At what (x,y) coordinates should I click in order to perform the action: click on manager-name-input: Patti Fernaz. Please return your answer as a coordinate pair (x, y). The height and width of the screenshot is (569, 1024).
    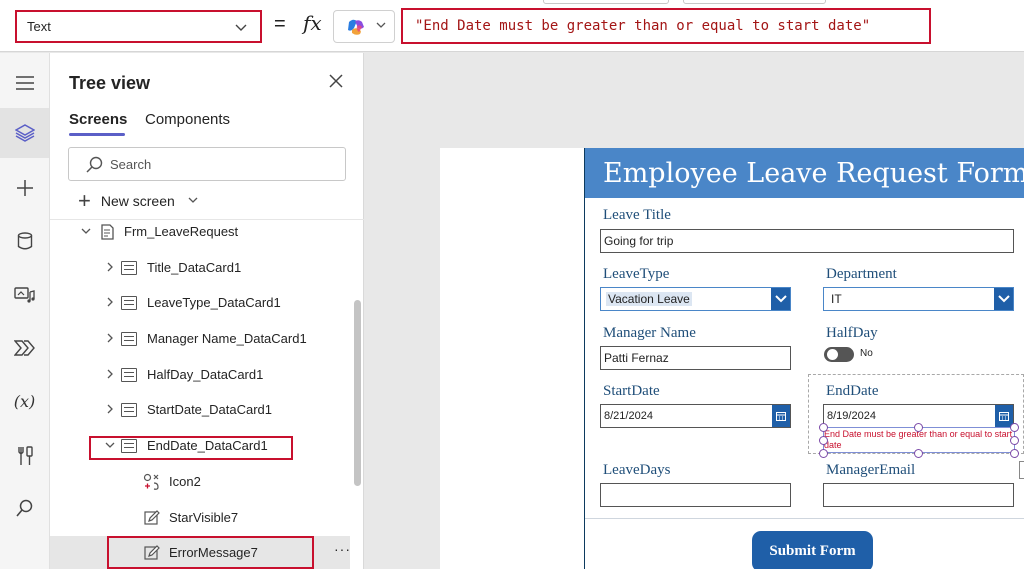
    Looking at the image, I should click on (695, 358).